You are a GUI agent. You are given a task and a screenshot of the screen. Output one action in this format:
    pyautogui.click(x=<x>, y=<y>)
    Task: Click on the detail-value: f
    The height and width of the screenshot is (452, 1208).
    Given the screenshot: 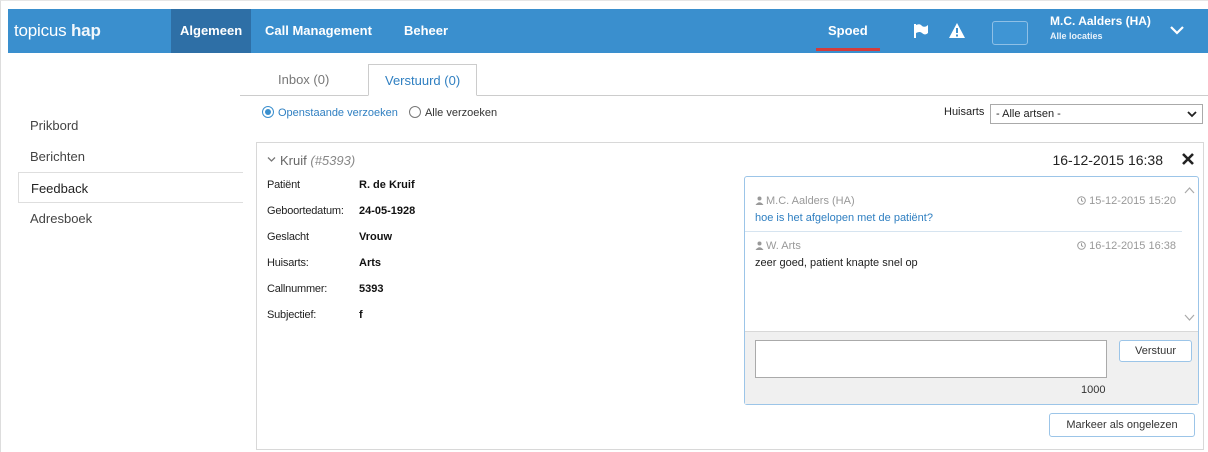 What is the action you would take?
    pyautogui.click(x=361, y=315)
    